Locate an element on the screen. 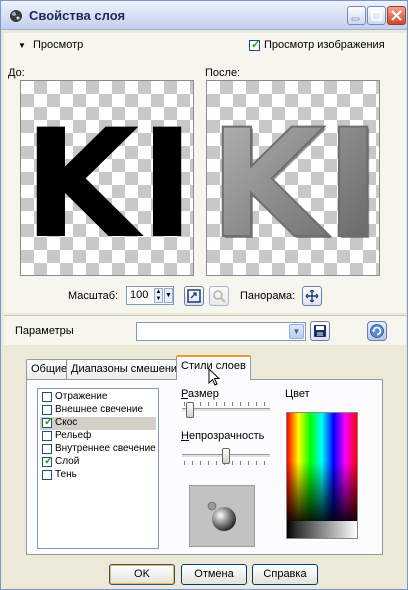 This screenshot has height=590, width=408. pan-button is located at coordinates (312, 296).